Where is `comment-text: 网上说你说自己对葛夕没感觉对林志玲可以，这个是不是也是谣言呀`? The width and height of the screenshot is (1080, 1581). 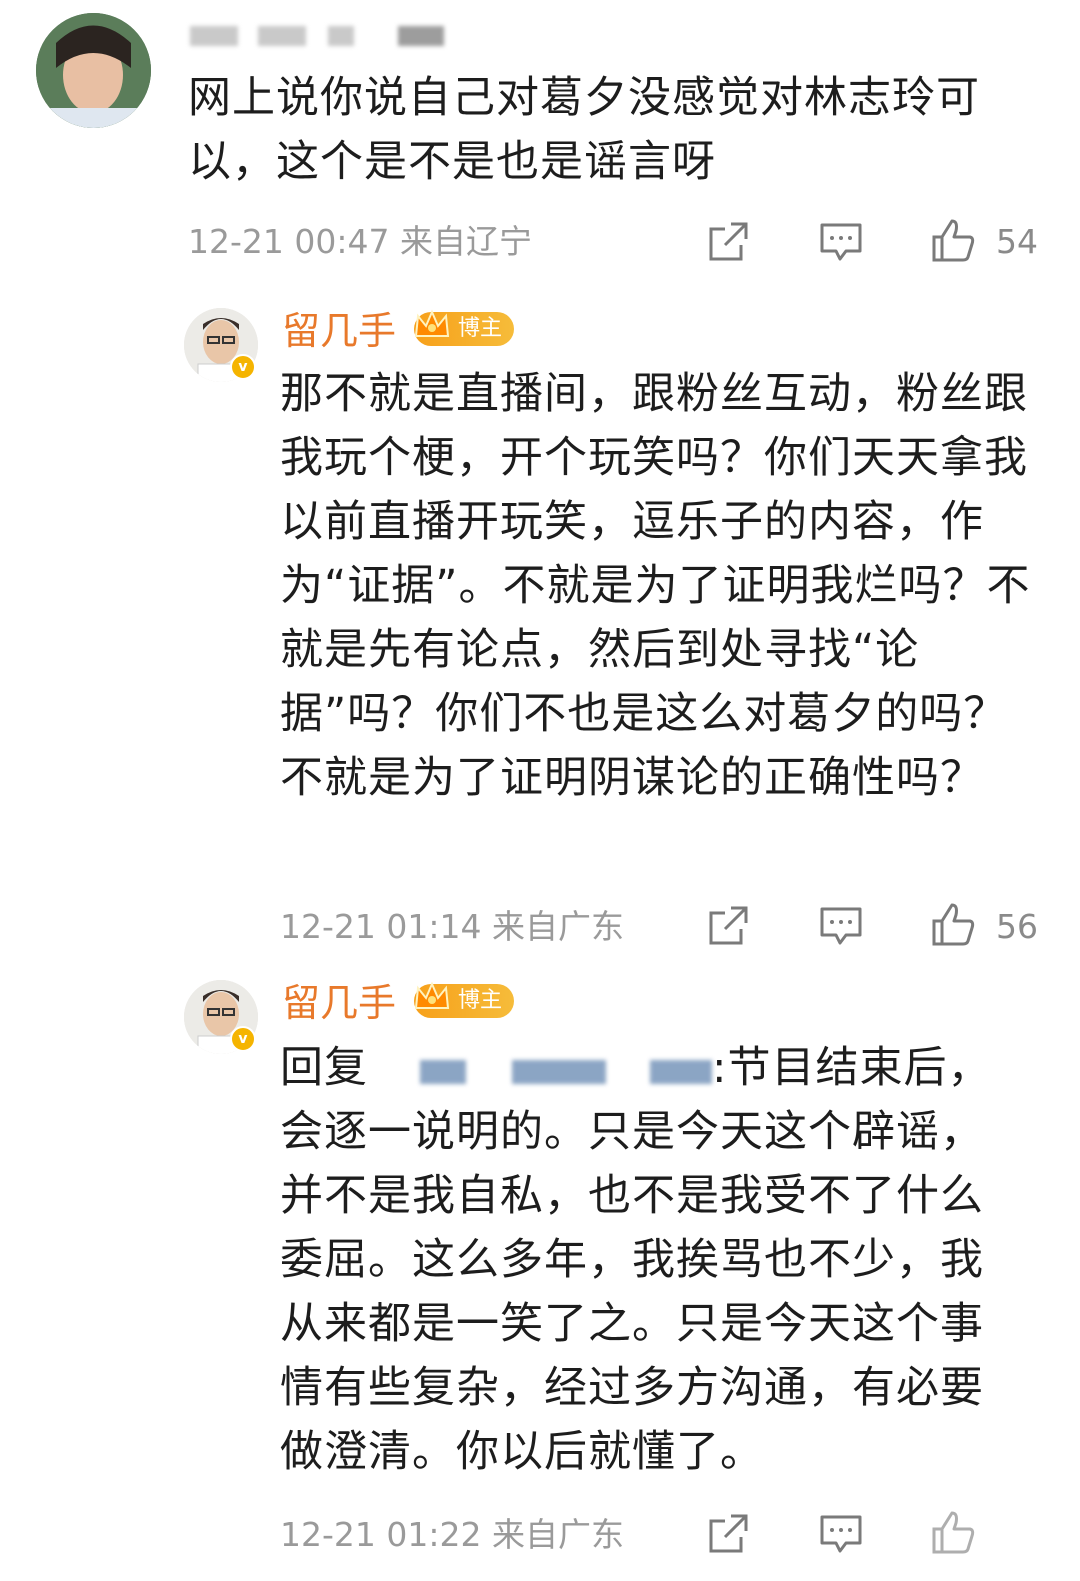
comment-text: 网上说你说自己对葛夕没感觉对林志玲可以，这个是不是也是谣言呀 is located at coordinates (584, 130).